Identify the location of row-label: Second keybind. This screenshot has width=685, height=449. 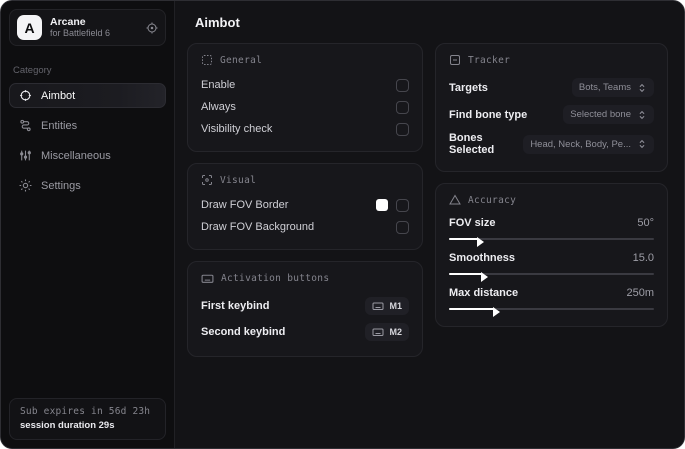
(243, 332).